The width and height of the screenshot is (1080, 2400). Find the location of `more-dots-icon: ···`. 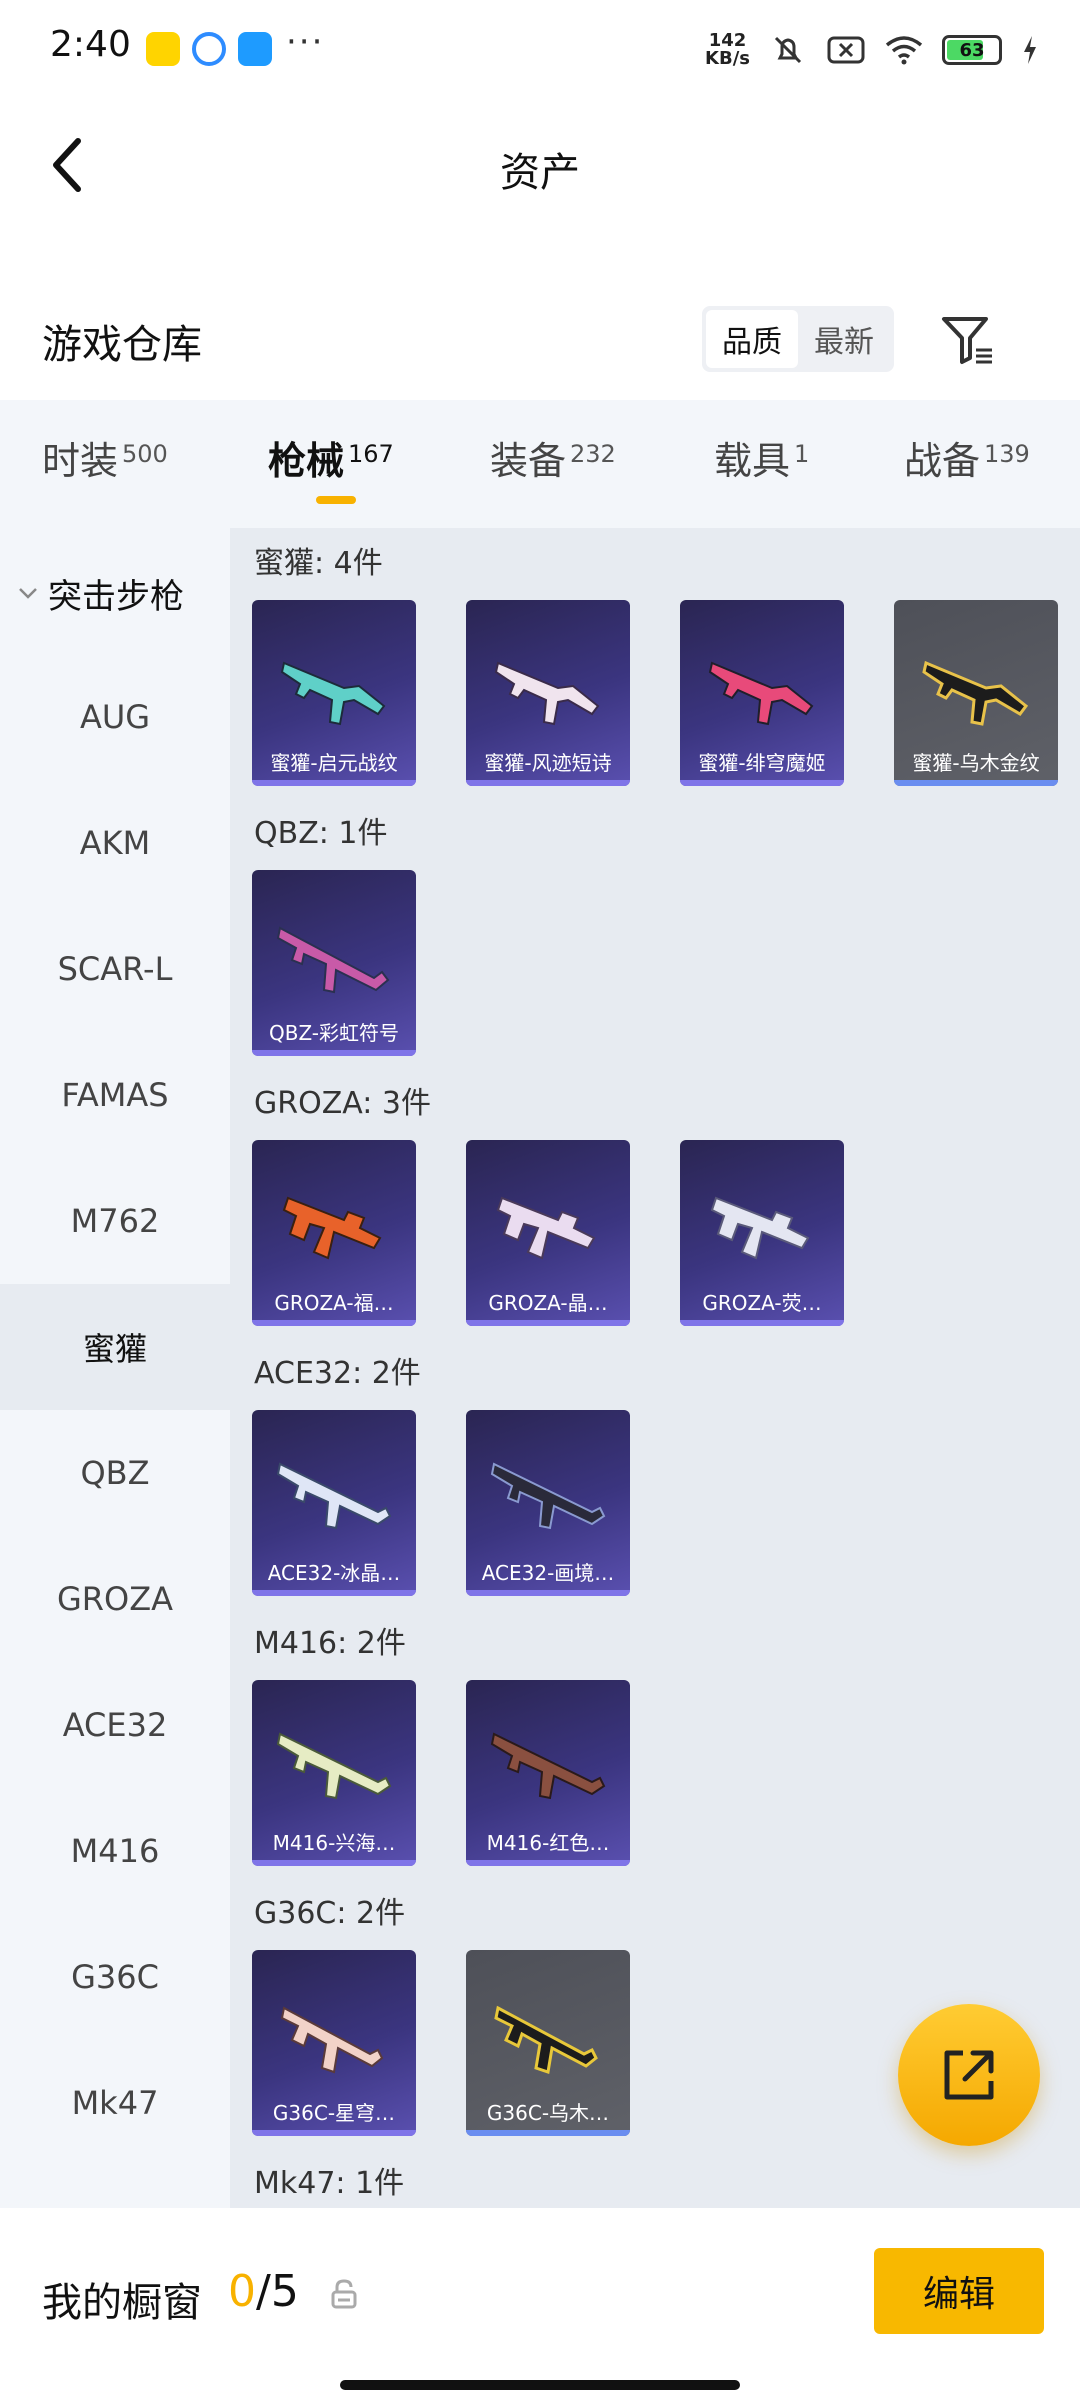

more-dots-icon: ··· is located at coordinates (305, 42).